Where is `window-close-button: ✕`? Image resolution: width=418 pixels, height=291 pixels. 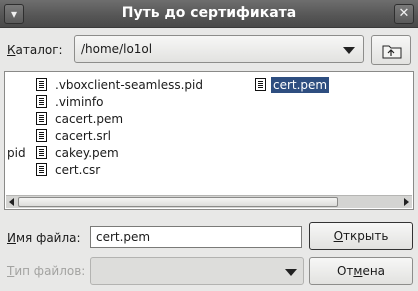 window-close-button: ✕ is located at coordinates (404, 14).